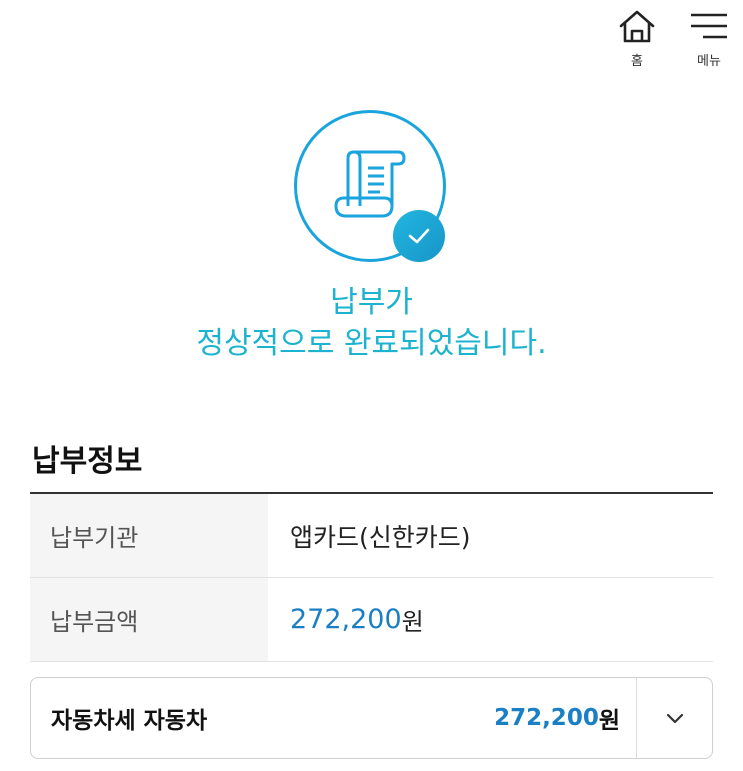  What do you see at coordinates (129, 721) in the screenshot?
I see `tax-detail-title: 자동차세 자동차` at bounding box center [129, 721].